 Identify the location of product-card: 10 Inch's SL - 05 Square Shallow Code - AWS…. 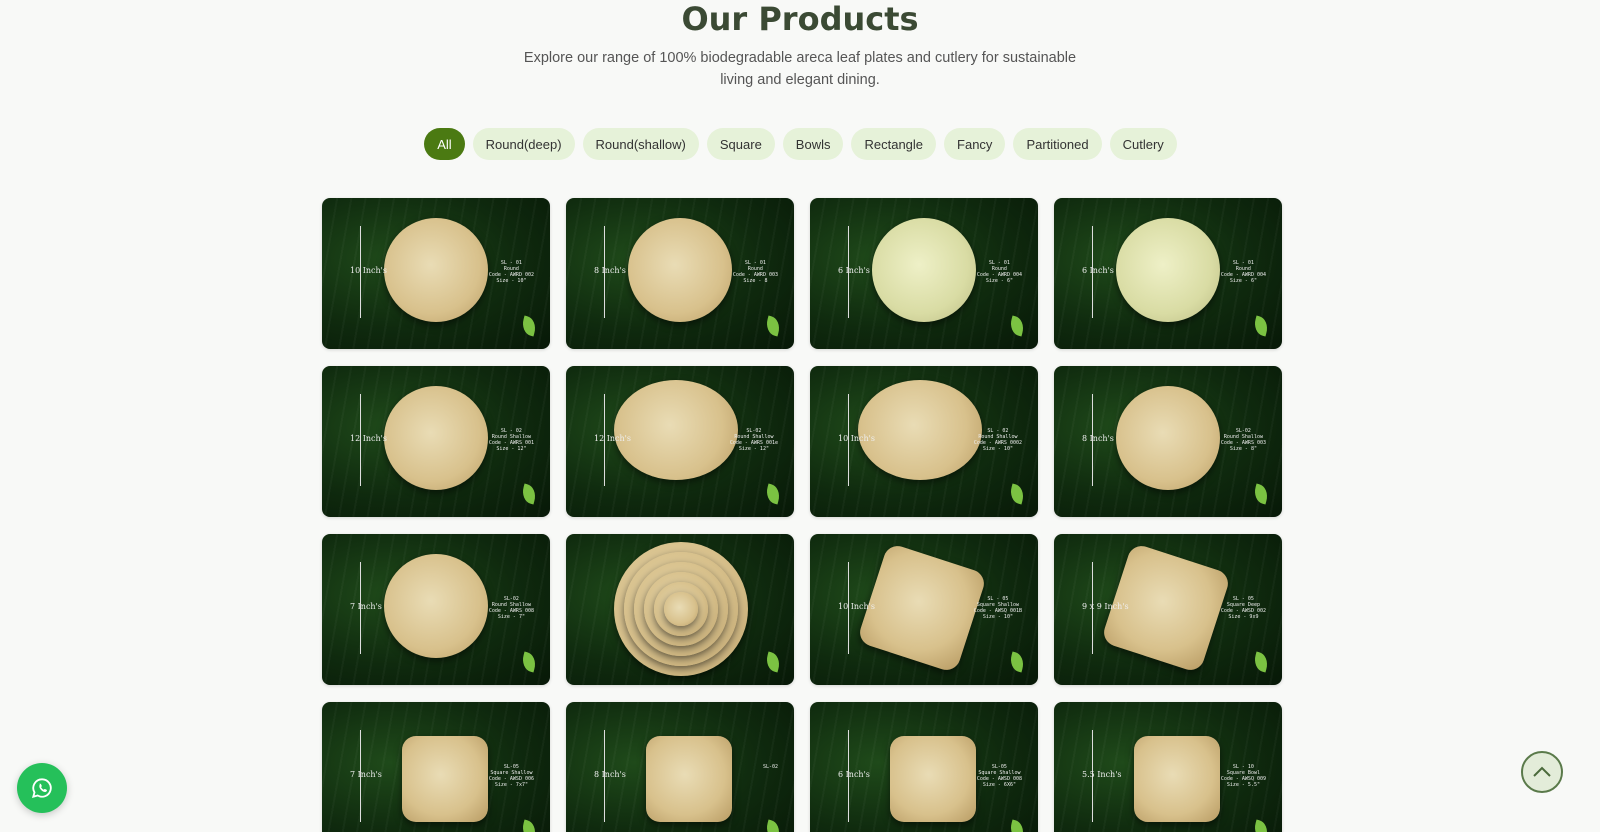
(924, 609).